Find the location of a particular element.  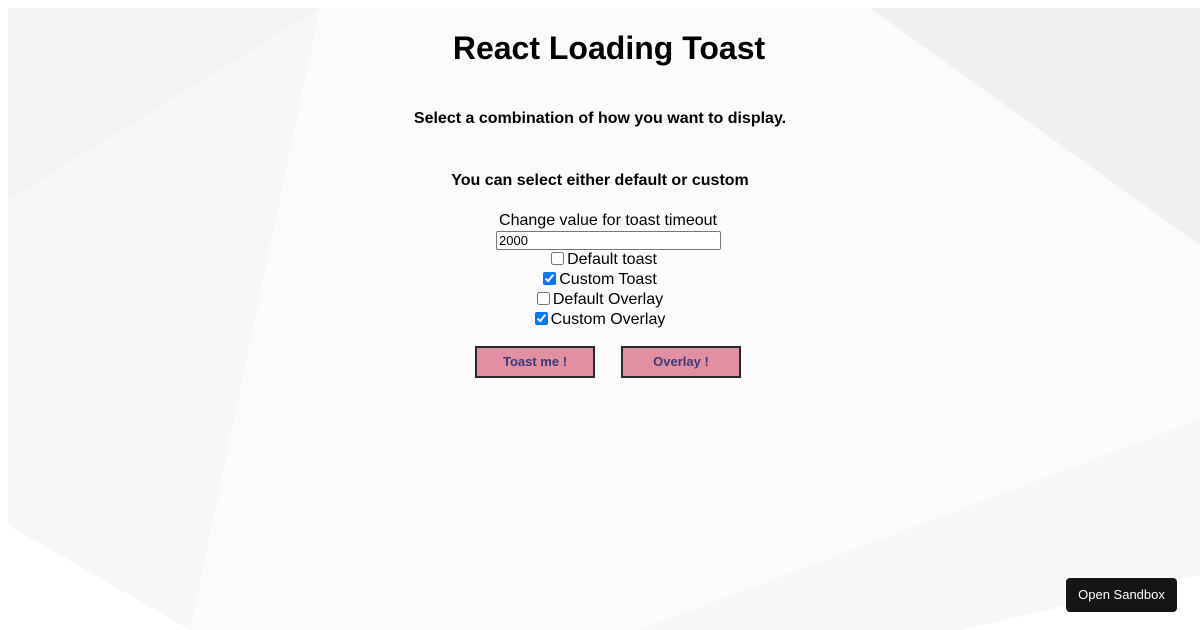

default-toast-label: Default toast is located at coordinates (612, 259).